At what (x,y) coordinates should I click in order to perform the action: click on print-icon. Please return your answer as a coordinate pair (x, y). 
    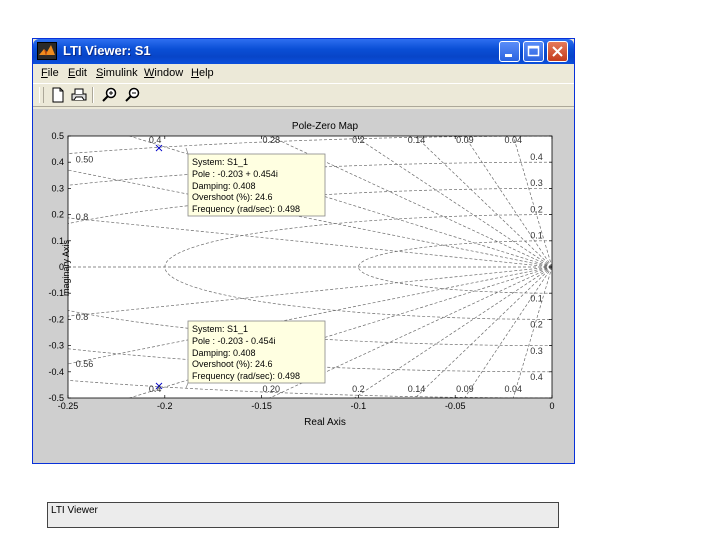
    Looking at the image, I should click on (79, 95).